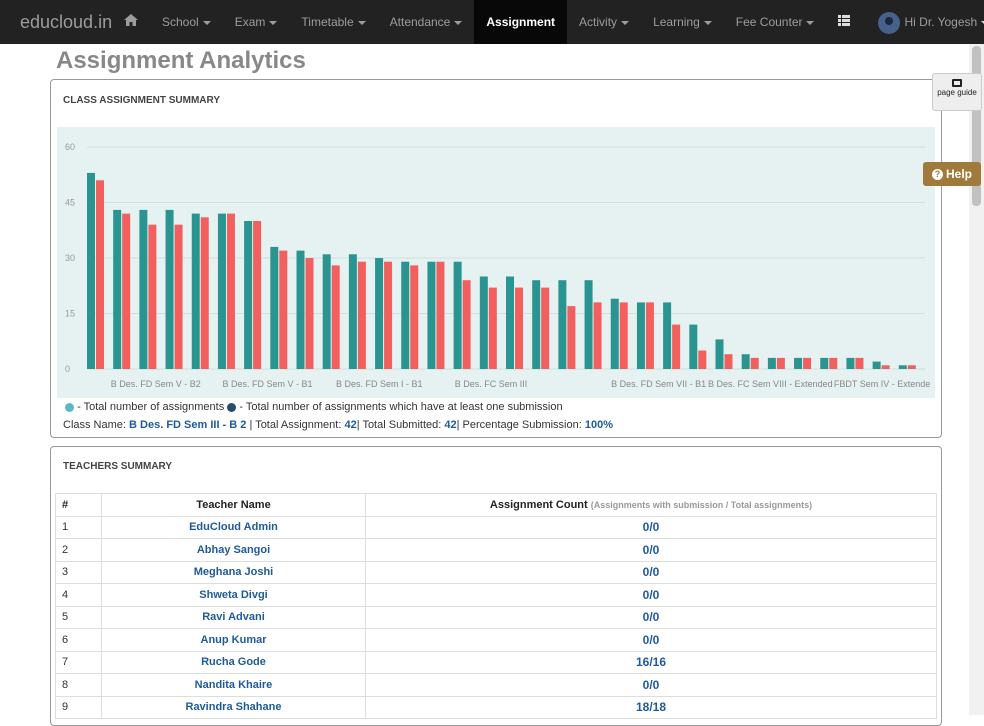  What do you see at coordinates (458, 22) in the screenshot?
I see `caret-down-icon` at bounding box center [458, 22].